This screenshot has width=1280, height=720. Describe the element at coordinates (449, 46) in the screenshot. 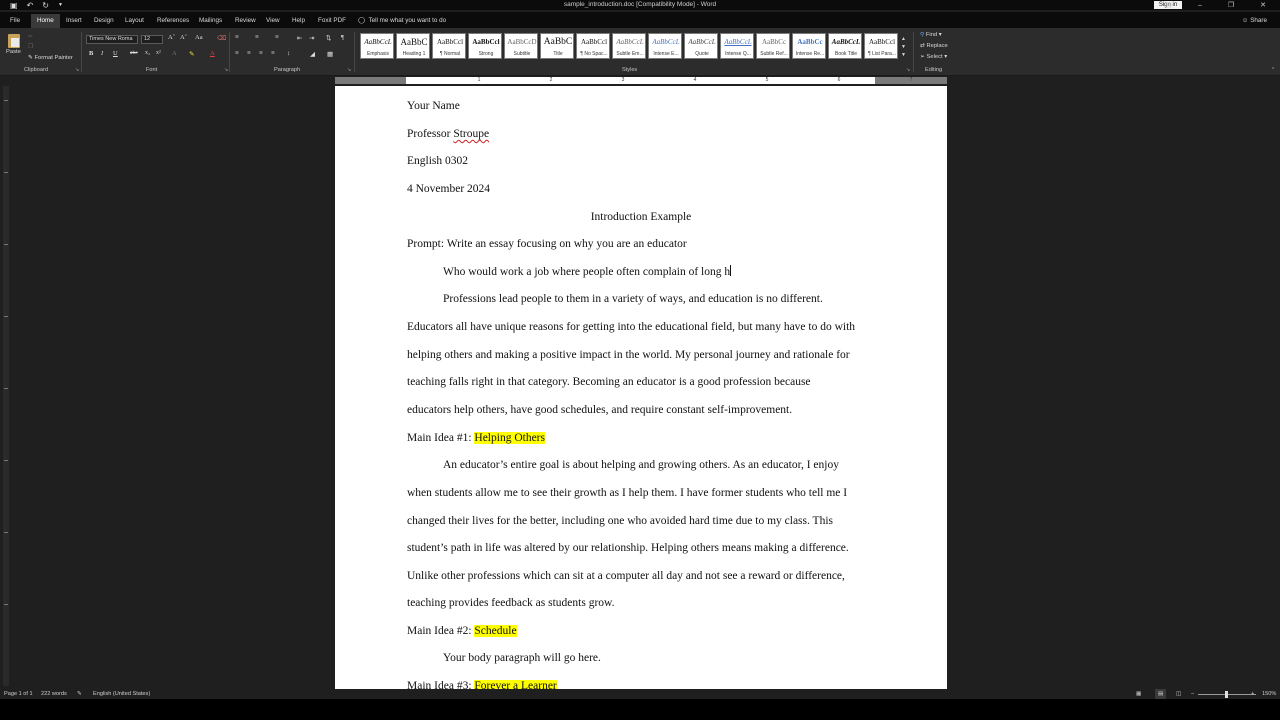

I see `style-tile: AaBbCcl ¶ Normal` at that location.